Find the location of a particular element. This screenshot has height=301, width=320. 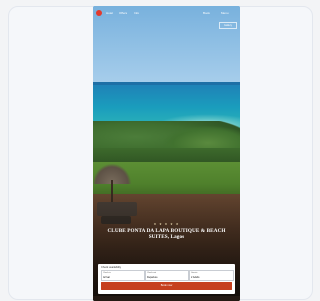

gallery-button: Gallery is located at coordinates (228, 25).